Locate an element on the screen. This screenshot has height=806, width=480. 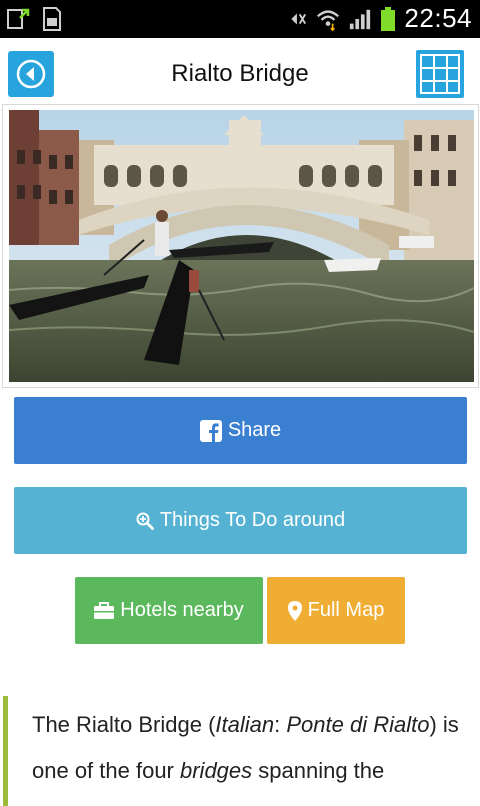
page-title: Rialto Bridge is located at coordinates (240, 73).